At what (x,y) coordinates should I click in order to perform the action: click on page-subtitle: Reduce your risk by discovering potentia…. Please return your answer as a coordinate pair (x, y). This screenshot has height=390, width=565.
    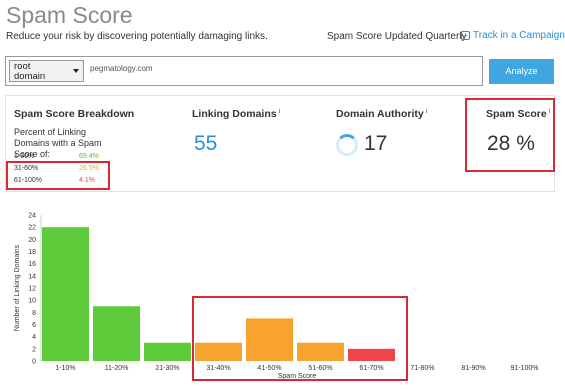
    Looking at the image, I should click on (137, 36).